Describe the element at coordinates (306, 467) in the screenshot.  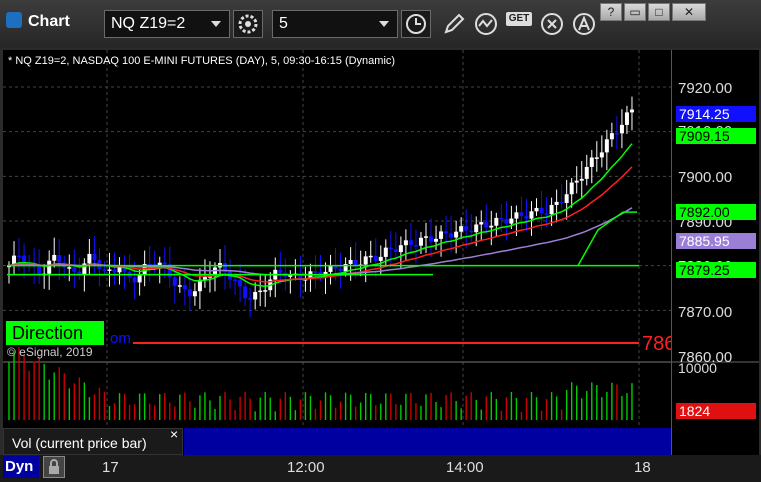
I see `time-label: 12:00` at that location.